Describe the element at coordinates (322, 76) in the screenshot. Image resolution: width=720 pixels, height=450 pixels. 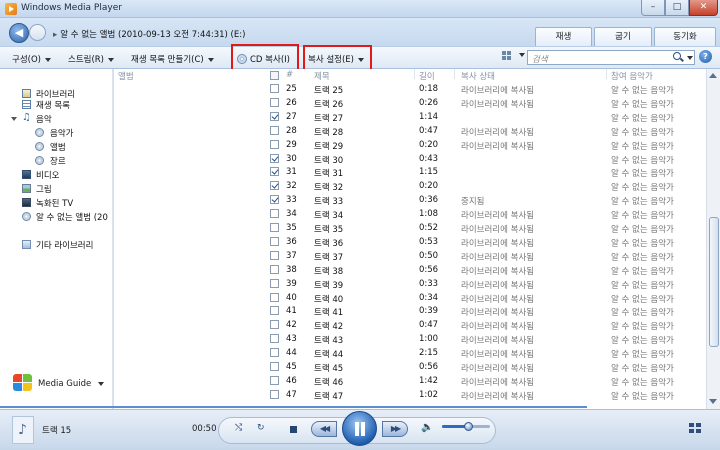
I see `column-header-title: 제목` at that location.